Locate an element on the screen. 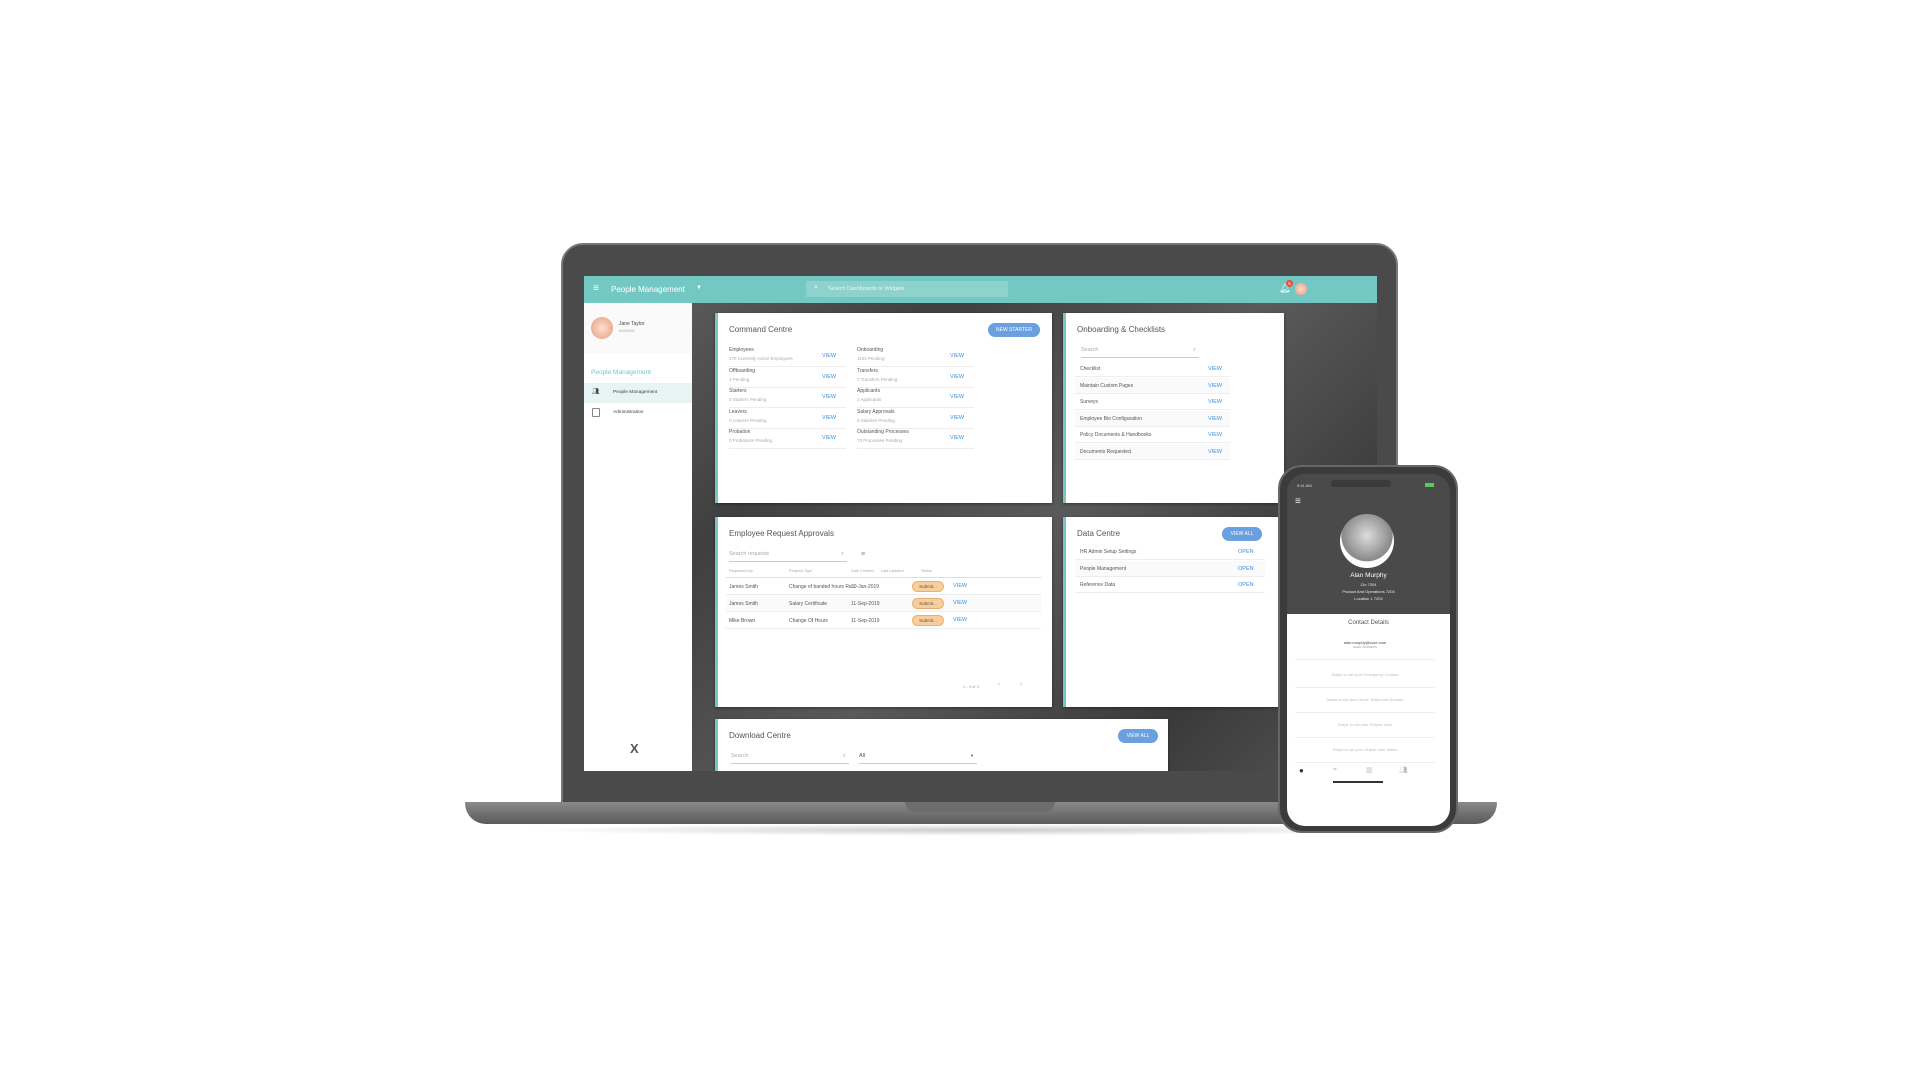 The image size is (1921, 1081). summary-row: Leavers 0 Leavers Pending VIEW is located at coordinates (787, 419).